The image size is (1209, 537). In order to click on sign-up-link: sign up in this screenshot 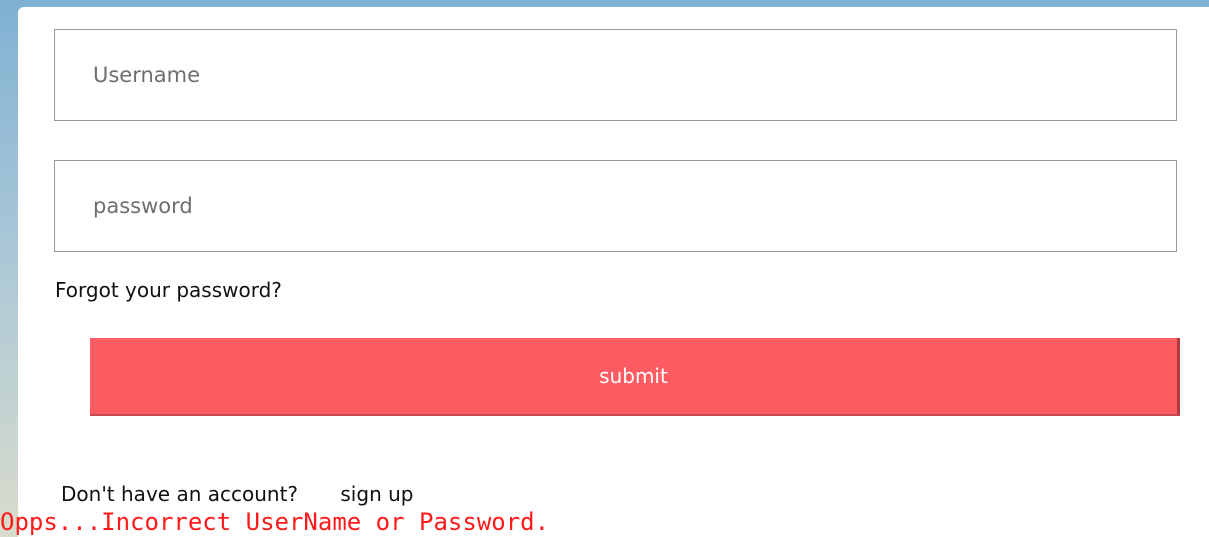, I will do `click(376, 494)`.